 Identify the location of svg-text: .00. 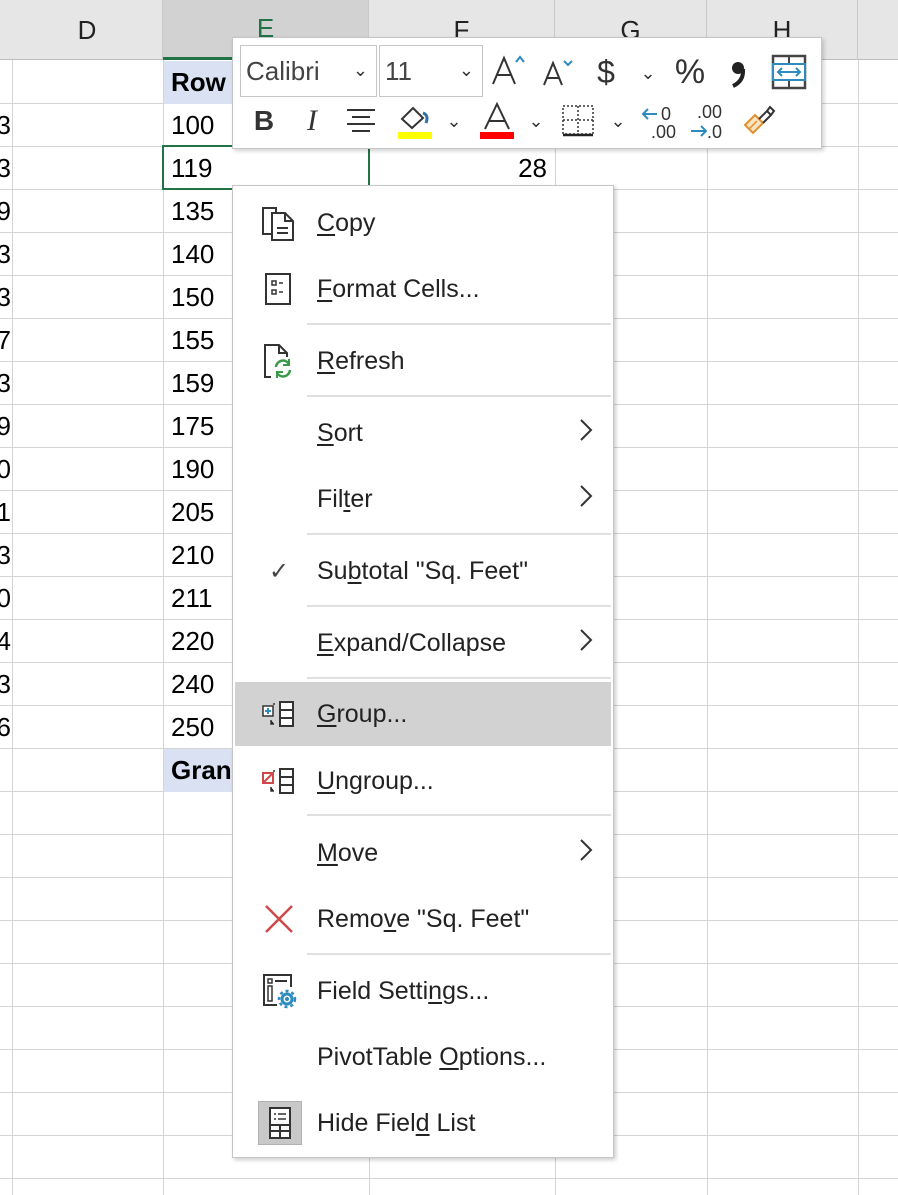
(709, 112).